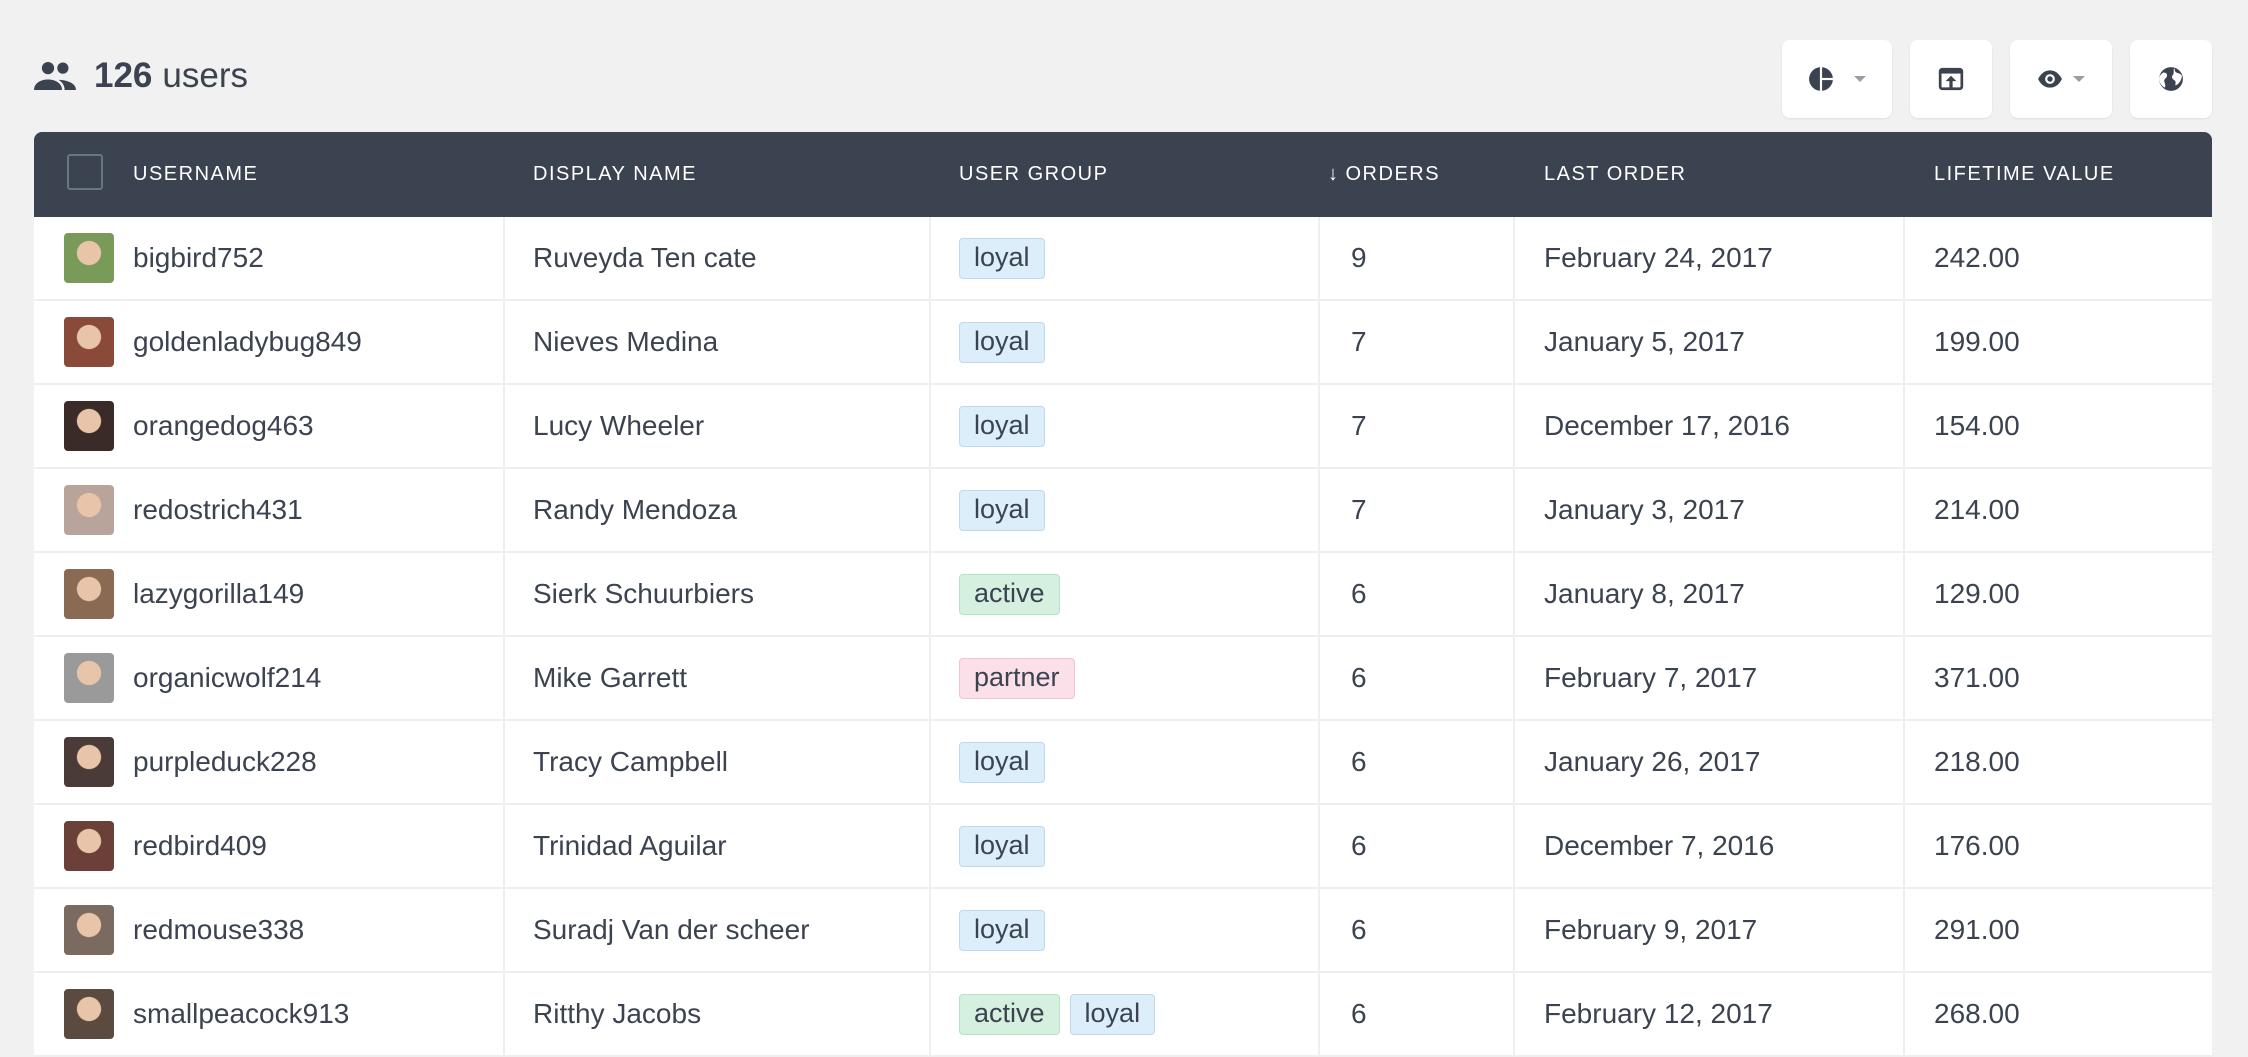 The image size is (2248, 1057). I want to click on eye-icon, so click(2050, 79).